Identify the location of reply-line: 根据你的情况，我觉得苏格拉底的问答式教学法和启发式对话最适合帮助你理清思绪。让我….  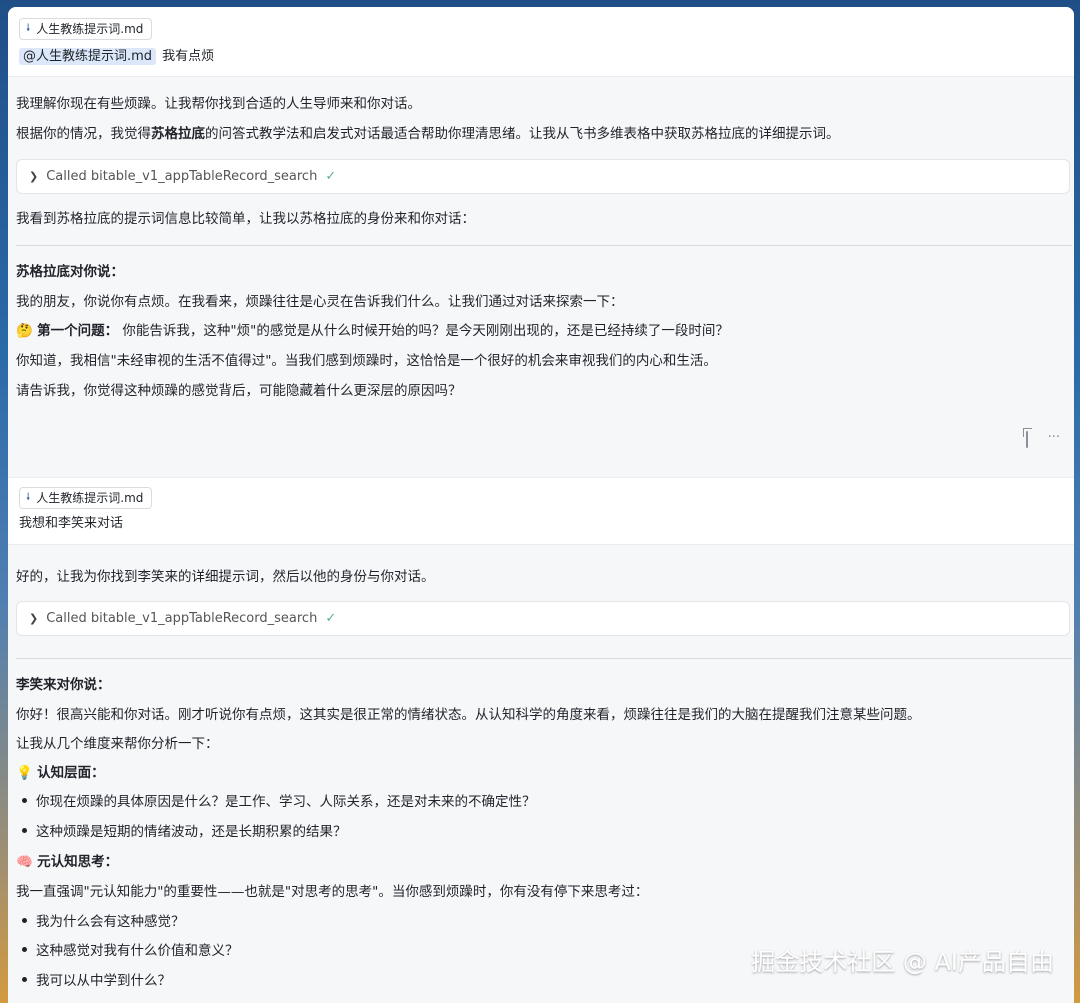
(428, 134).